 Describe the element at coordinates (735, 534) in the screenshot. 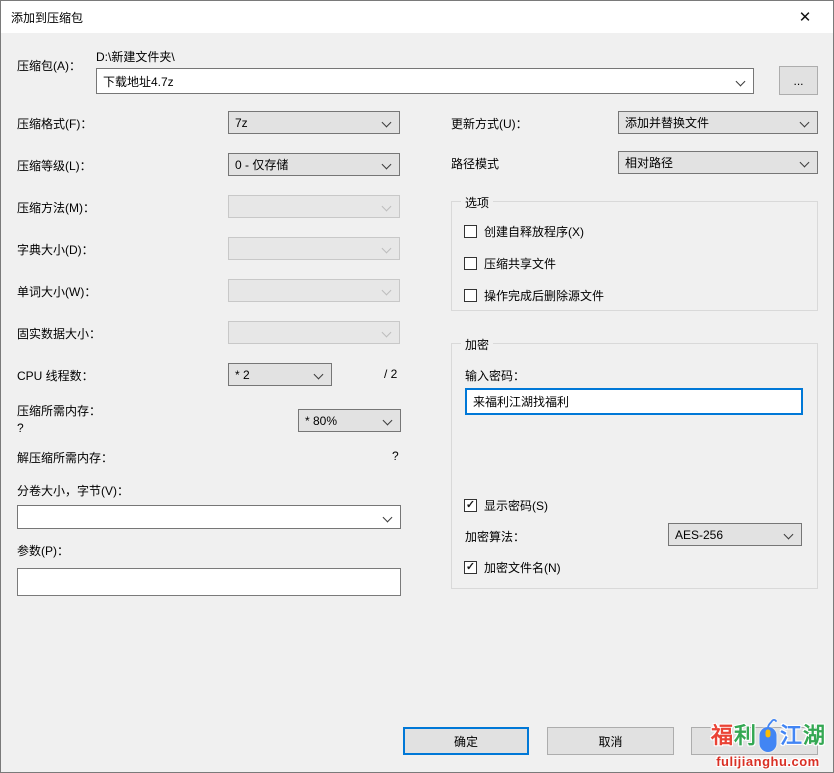

I see `encryption-method-select: AES-256` at that location.